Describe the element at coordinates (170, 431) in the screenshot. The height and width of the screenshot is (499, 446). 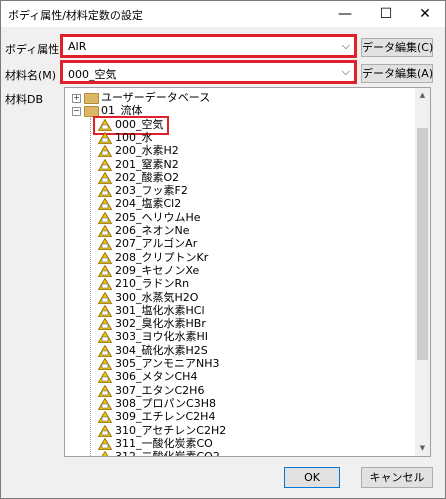
I see `tree-item-material: 310_アセチレンC2H2` at that location.